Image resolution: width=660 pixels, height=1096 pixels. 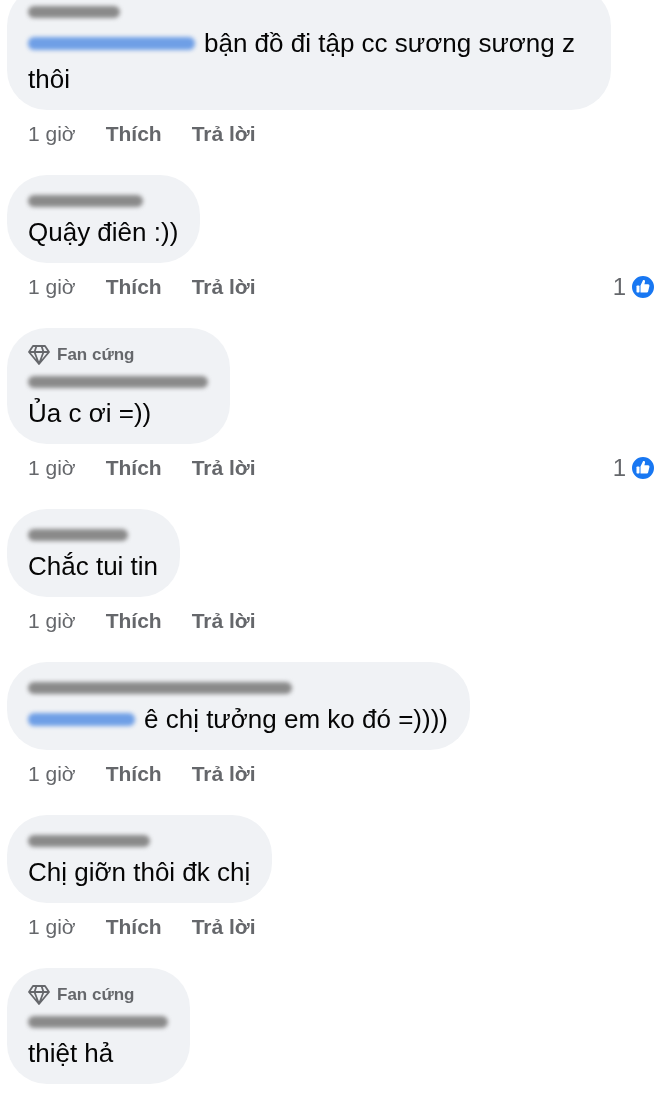 What do you see at coordinates (93, 566) in the screenshot?
I see `comment-text: Chắc tui tin` at bounding box center [93, 566].